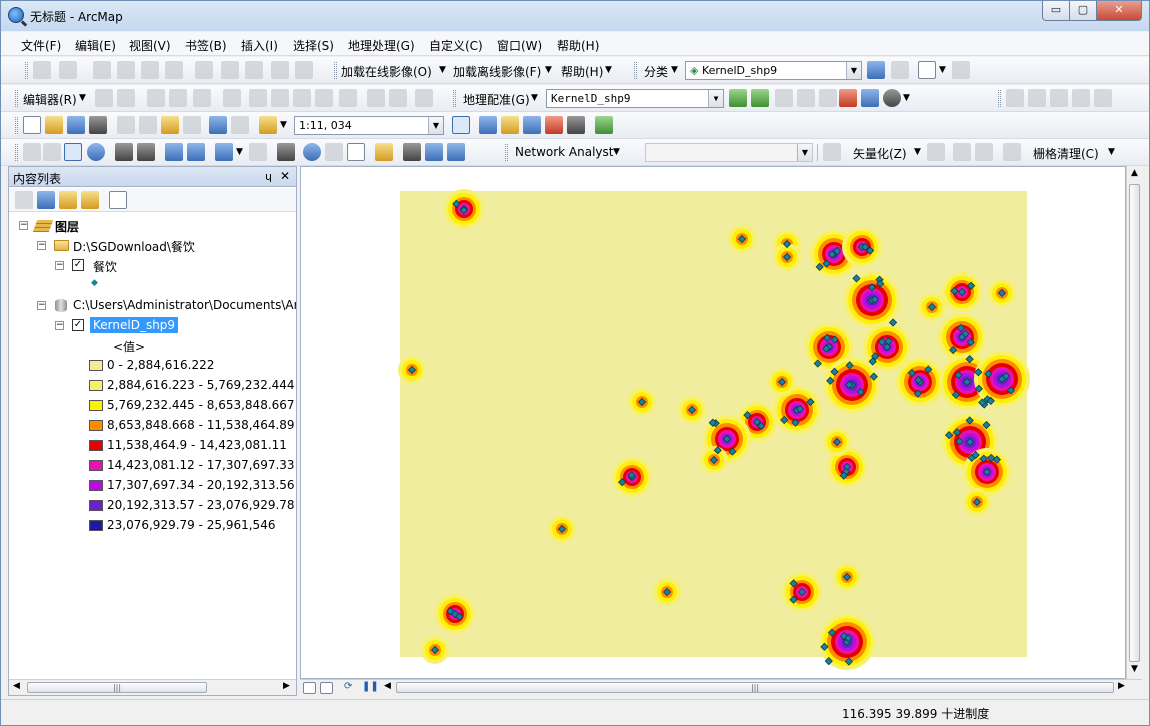  What do you see at coordinates (152, 506) in the screenshot?
I see `legend-row: 20,192,313.57 - 23,076,929.78` at bounding box center [152, 506].